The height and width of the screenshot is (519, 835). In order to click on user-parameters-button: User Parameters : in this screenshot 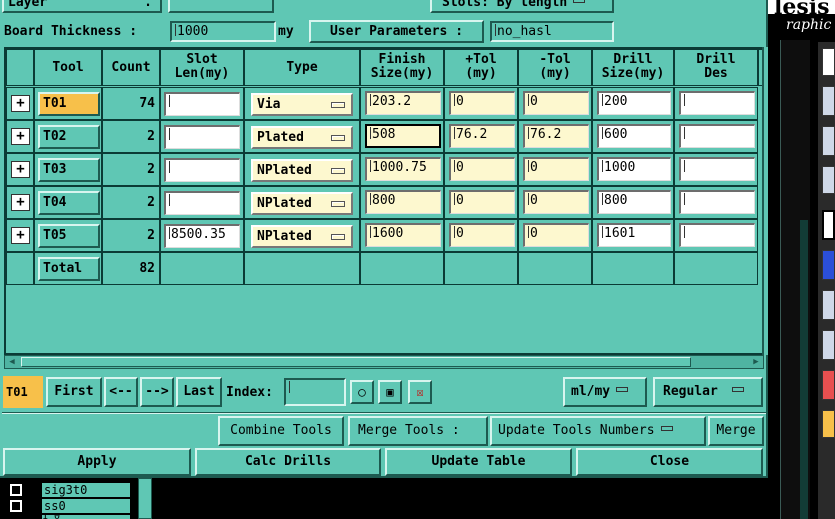, I will do `click(396, 31)`.